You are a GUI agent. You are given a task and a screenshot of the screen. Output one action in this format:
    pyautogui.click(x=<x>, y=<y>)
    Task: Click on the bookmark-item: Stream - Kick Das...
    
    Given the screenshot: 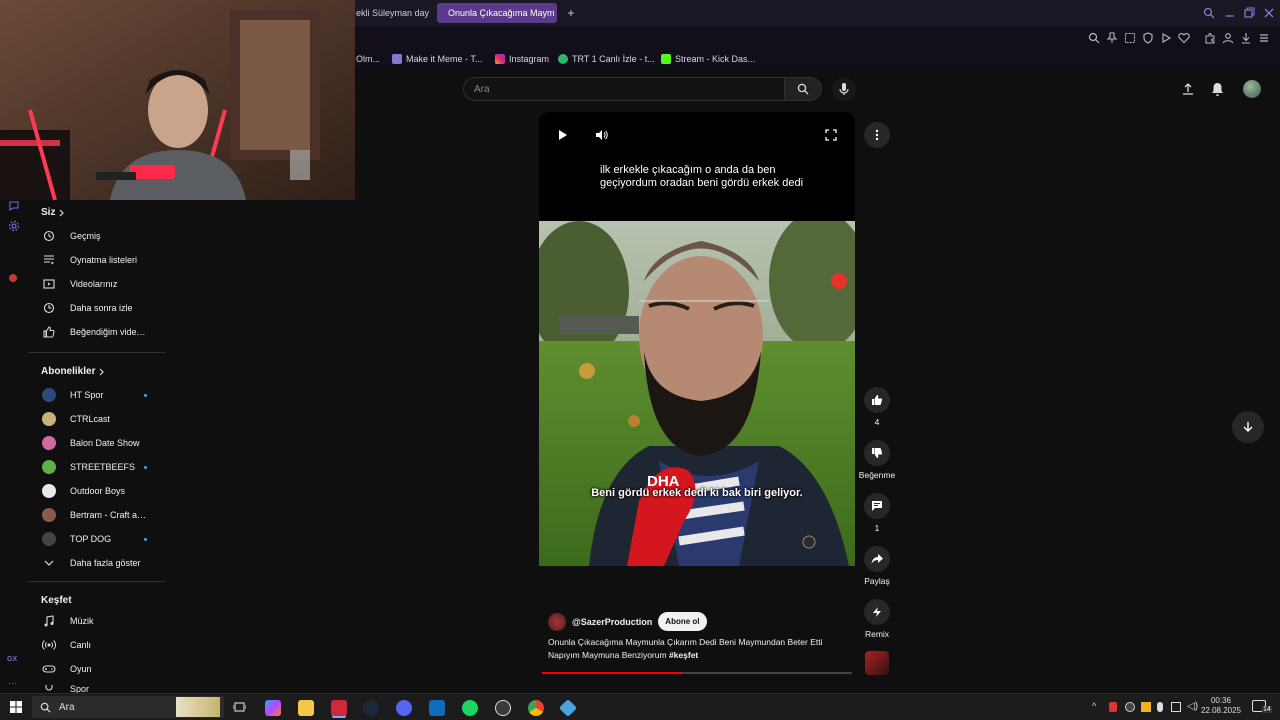 What is the action you would take?
    pyautogui.click(x=708, y=59)
    